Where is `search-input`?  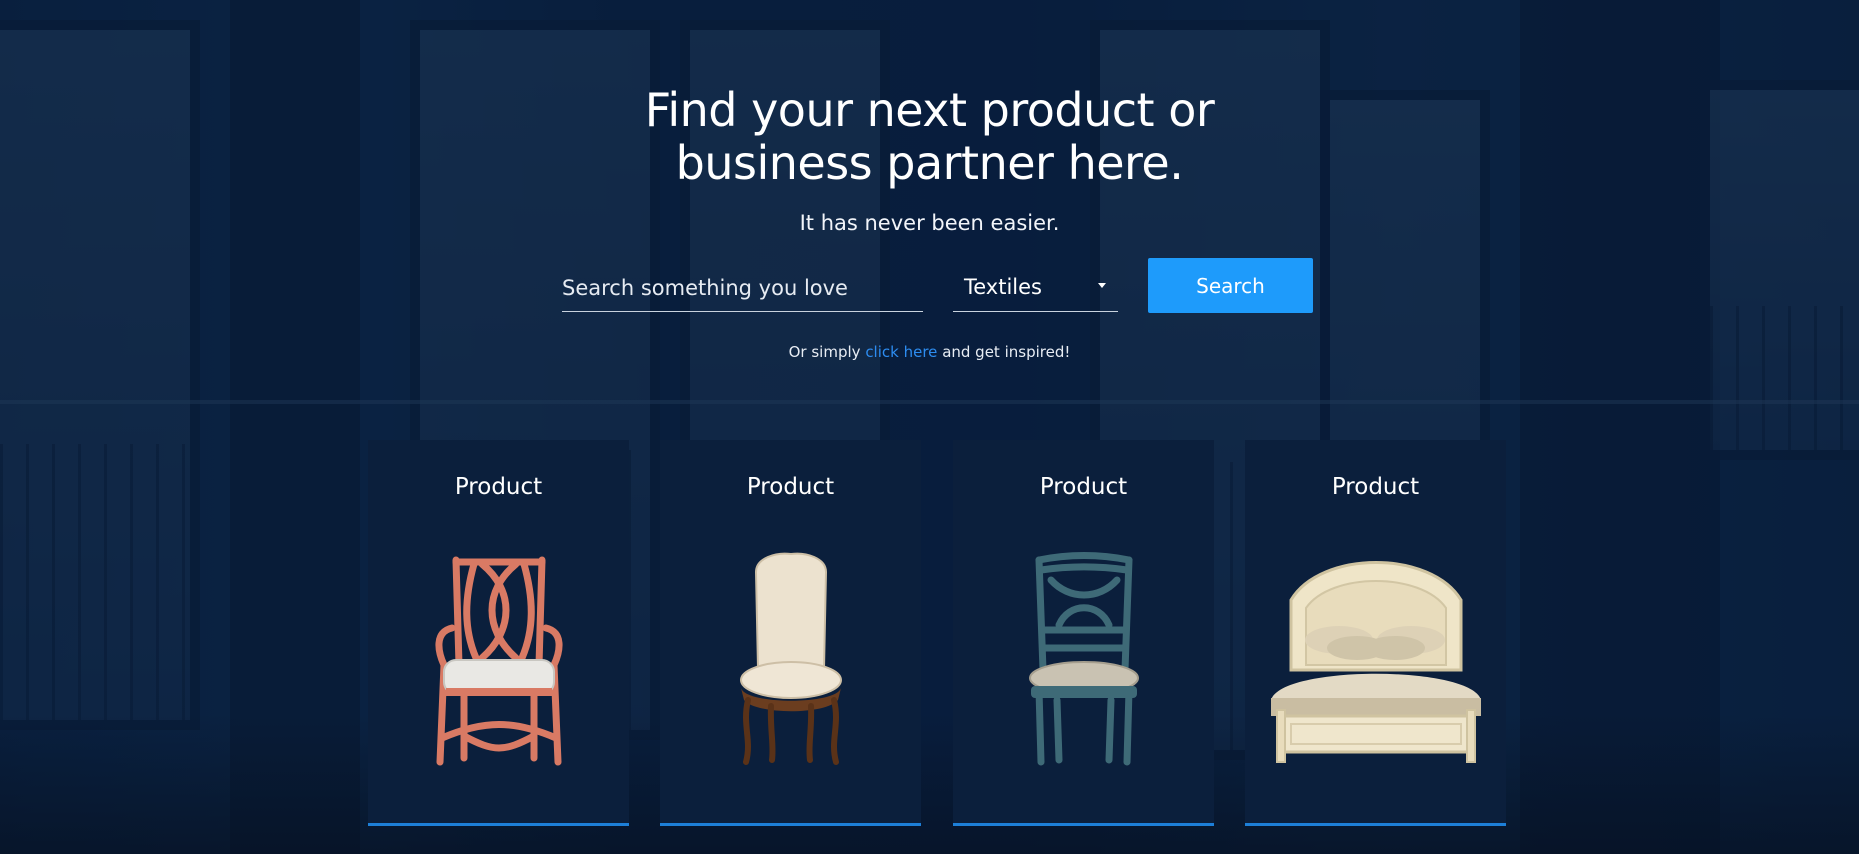 search-input is located at coordinates (742, 288).